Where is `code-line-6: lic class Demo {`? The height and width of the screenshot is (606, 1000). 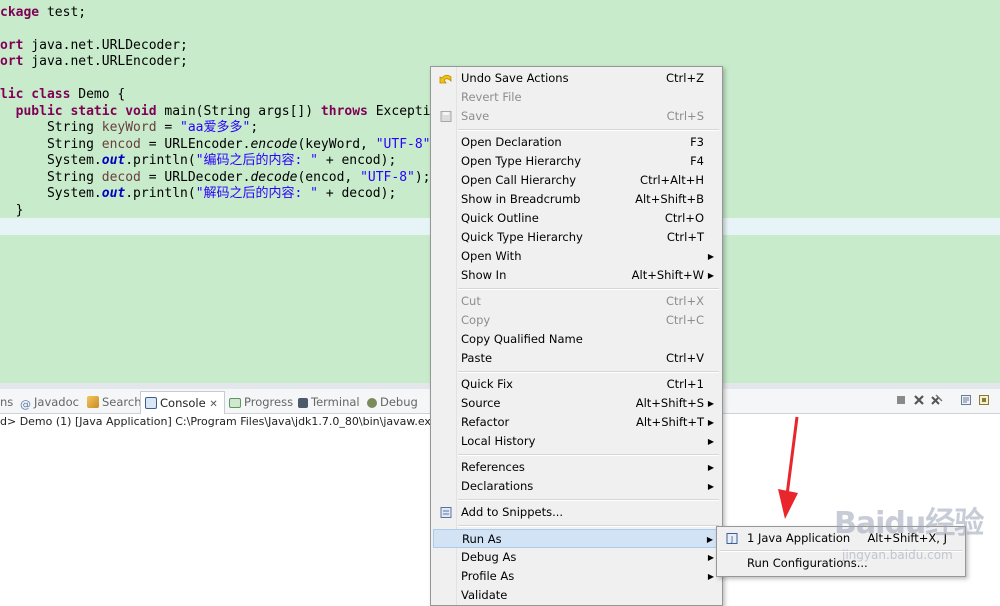 code-line-6: lic class Demo { is located at coordinates (62, 95).